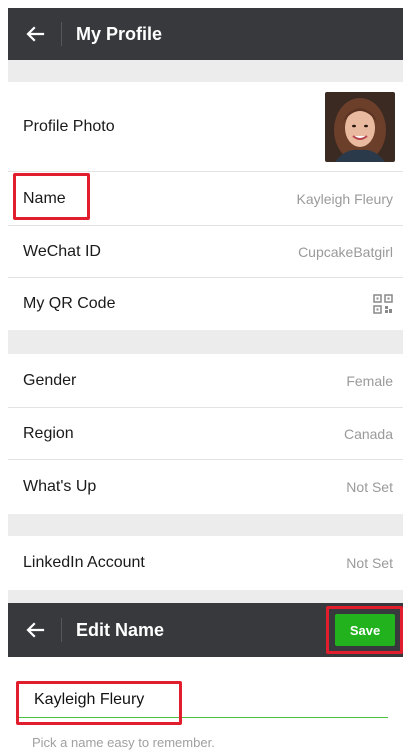  What do you see at coordinates (369, 563) in the screenshot?
I see `linkedin-value: Not Set` at bounding box center [369, 563].